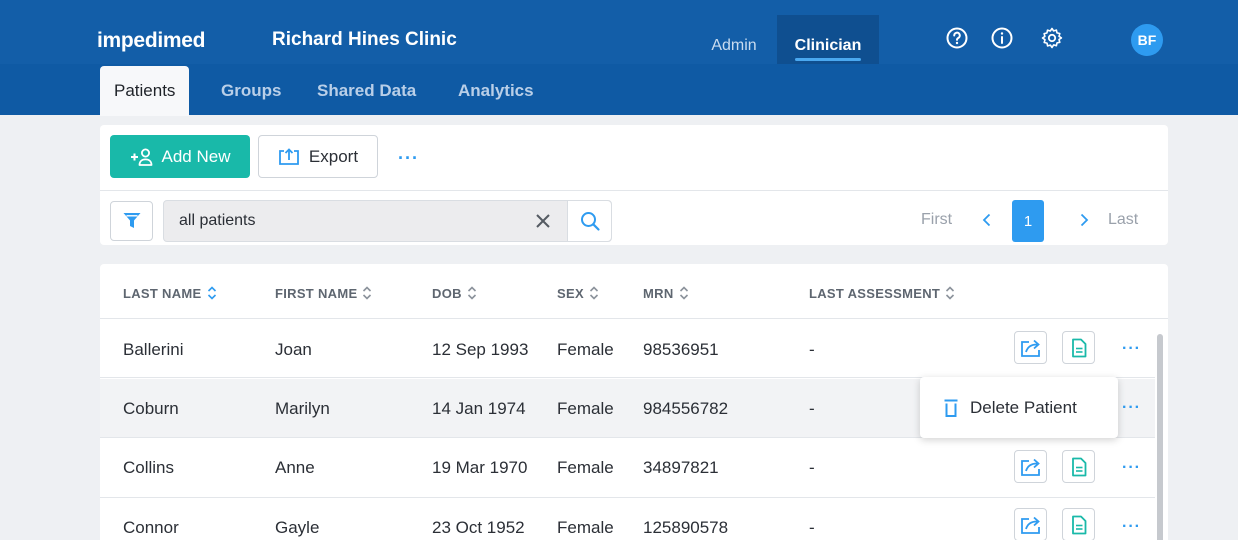  I want to click on cell-first-name: Gayle, so click(297, 527).